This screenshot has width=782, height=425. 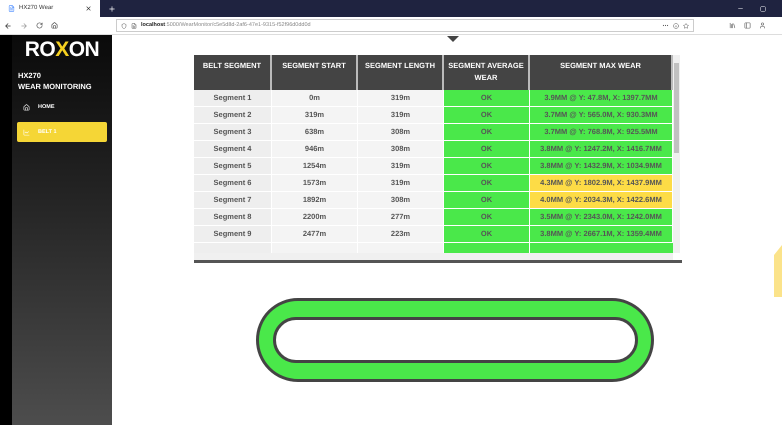 I want to click on minimize-icon, so click(x=740, y=8).